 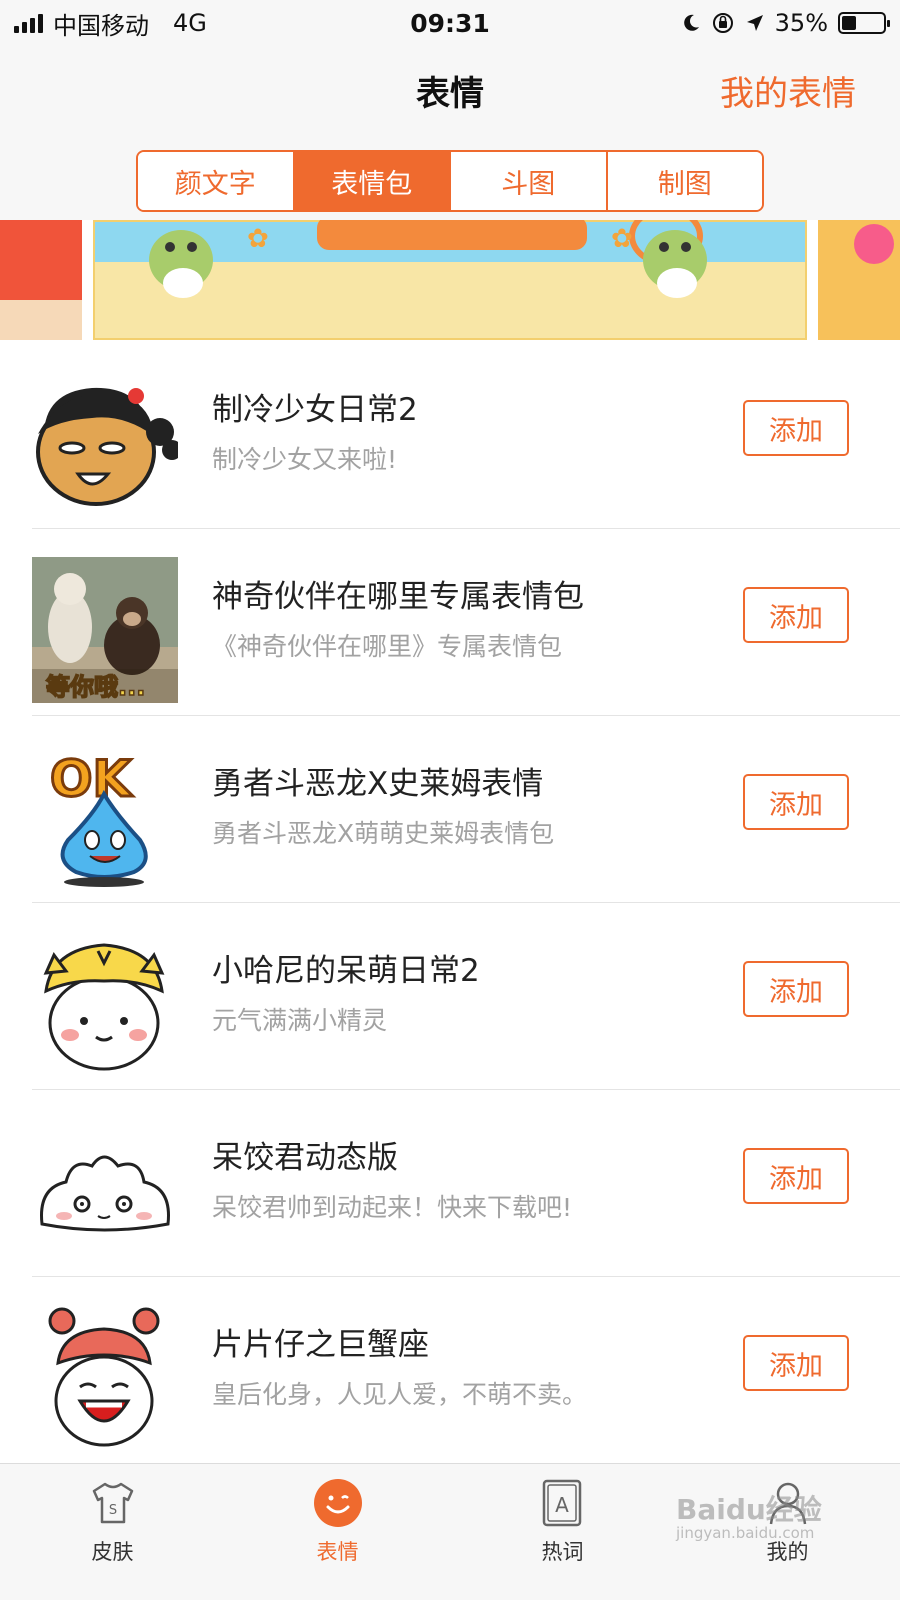 What do you see at coordinates (190, 23) in the screenshot?
I see `network-label: 4G` at bounding box center [190, 23].